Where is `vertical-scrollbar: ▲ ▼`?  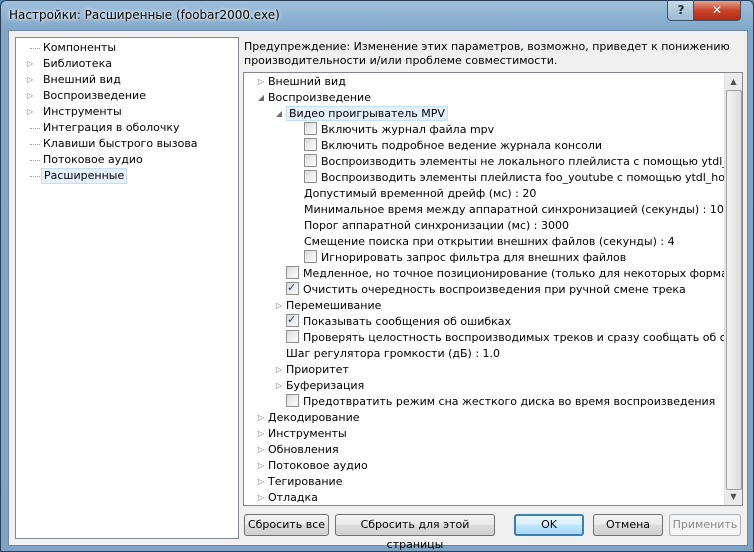
vertical-scrollbar: ▲ ▼ is located at coordinates (733, 289).